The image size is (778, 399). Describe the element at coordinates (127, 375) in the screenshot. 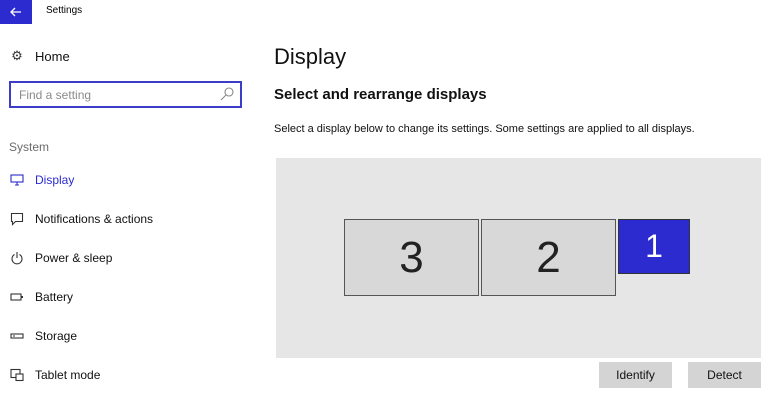

I see `sidebar-item-tablet-mode: Tablet mode` at that location.